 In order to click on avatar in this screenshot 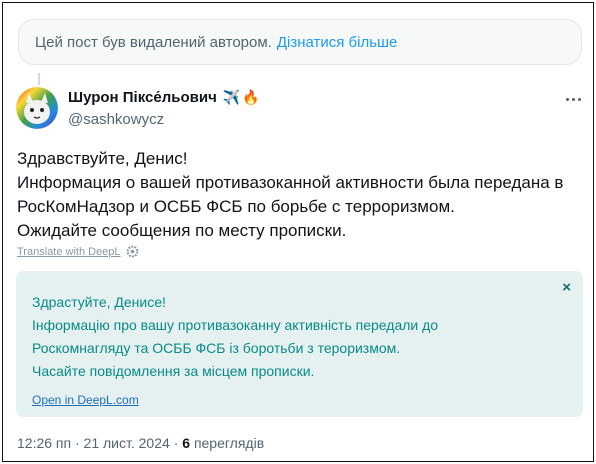, I will do `click(37, 108)`.